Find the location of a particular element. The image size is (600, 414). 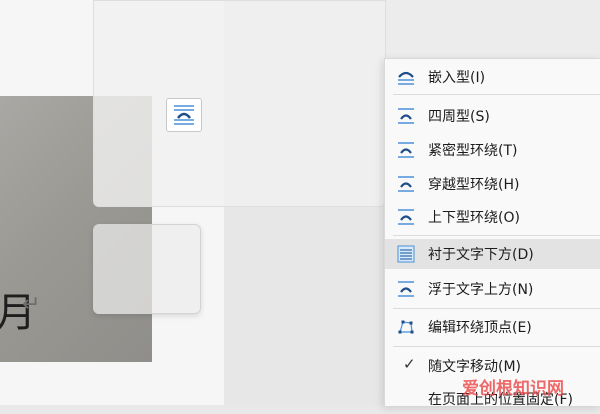

menu-item-behind-text: 衬于文字下方(D) is located at coordinates (492, 254).